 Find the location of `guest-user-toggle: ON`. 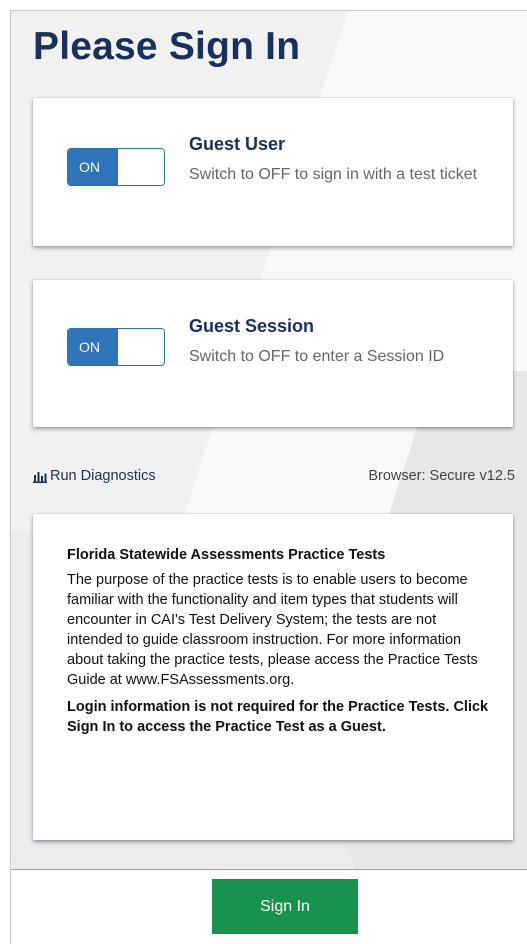

guest-user-toggle: ON is located at coordinates (116, 167).